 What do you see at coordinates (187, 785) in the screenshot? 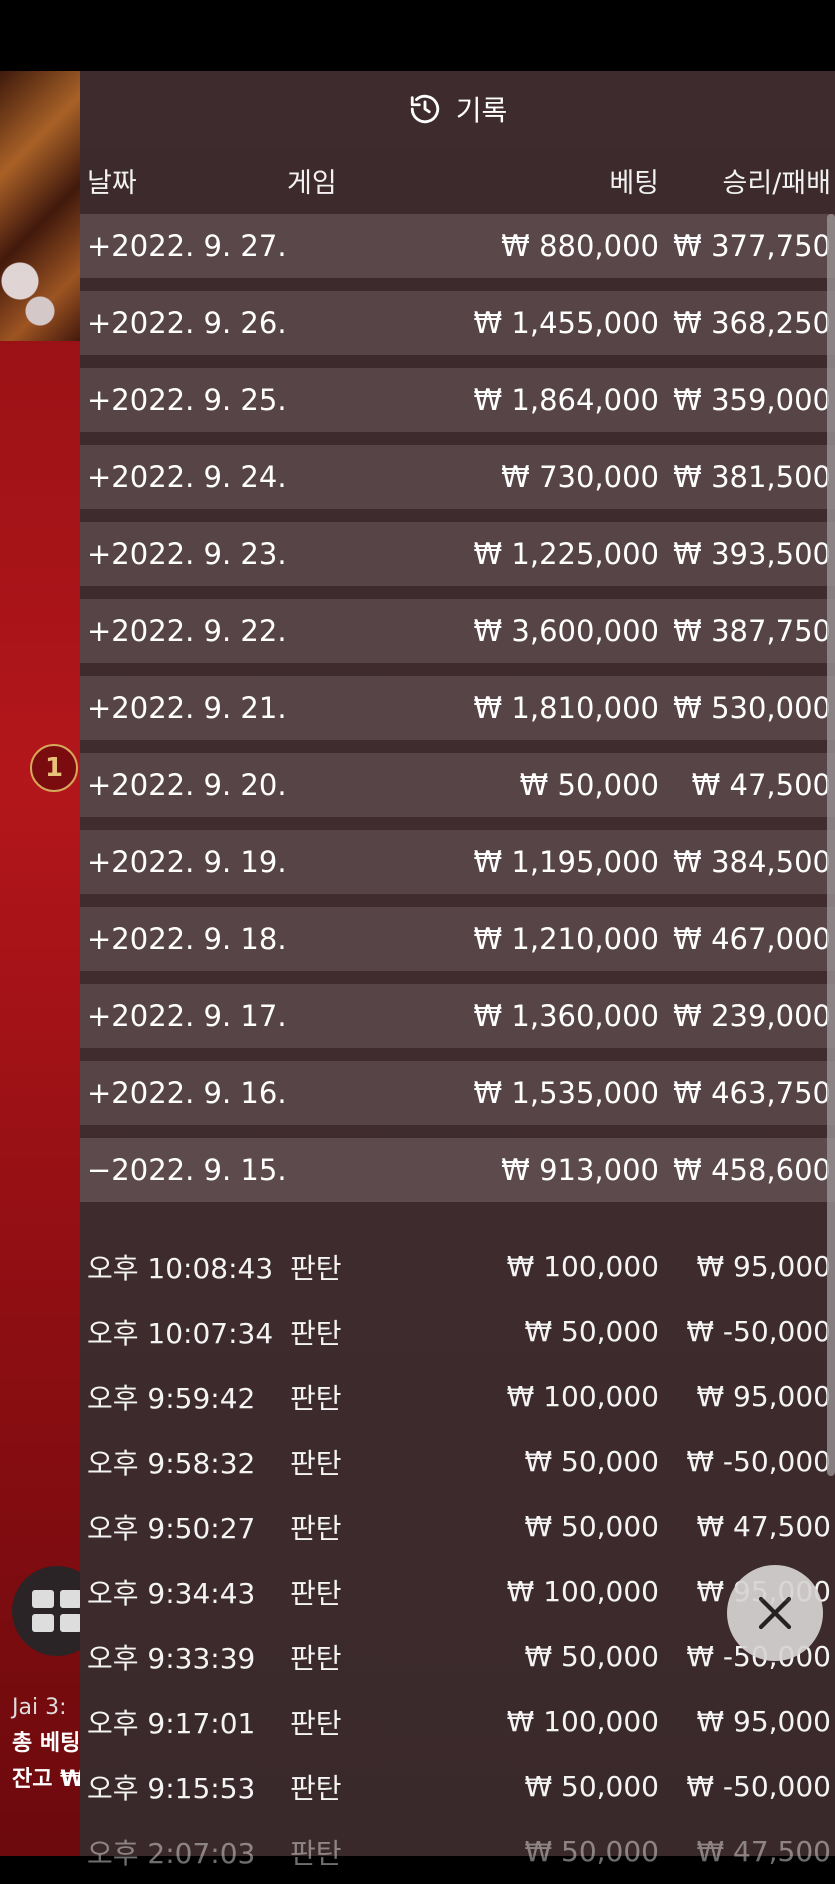
I see `day-date: +2022. 9. 20.` at bounding box center [187, 785].